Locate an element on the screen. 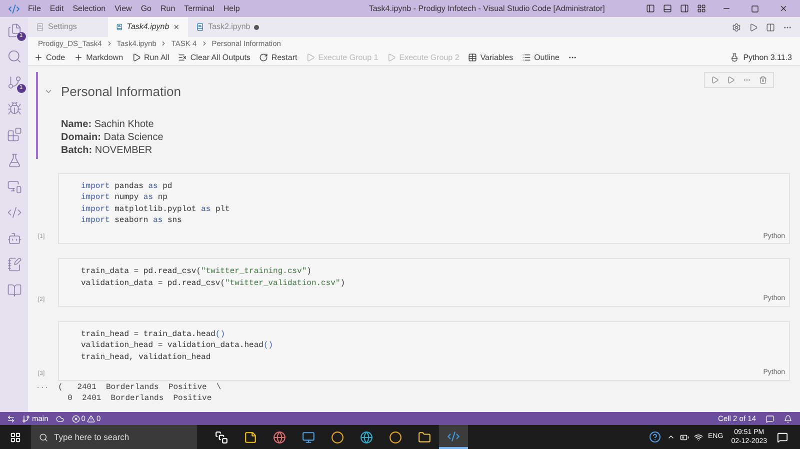 The width and height of the screenshot is (800, 449). toolbar-button: Restart is located at coordinates (278, 58).